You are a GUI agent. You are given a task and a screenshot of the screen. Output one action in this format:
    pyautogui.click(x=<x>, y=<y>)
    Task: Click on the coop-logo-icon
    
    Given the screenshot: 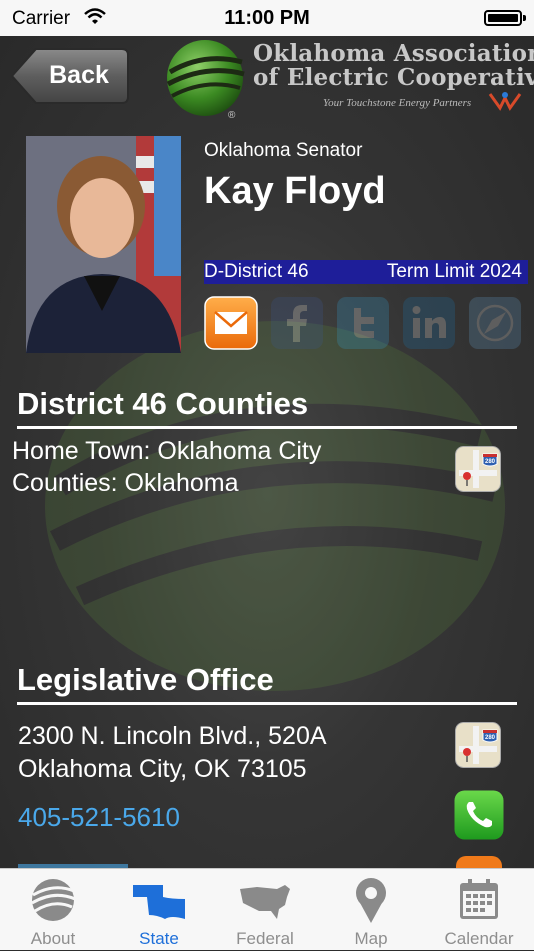 What is the action you would take?
    pyautogui.click(x=205, y=78)
    